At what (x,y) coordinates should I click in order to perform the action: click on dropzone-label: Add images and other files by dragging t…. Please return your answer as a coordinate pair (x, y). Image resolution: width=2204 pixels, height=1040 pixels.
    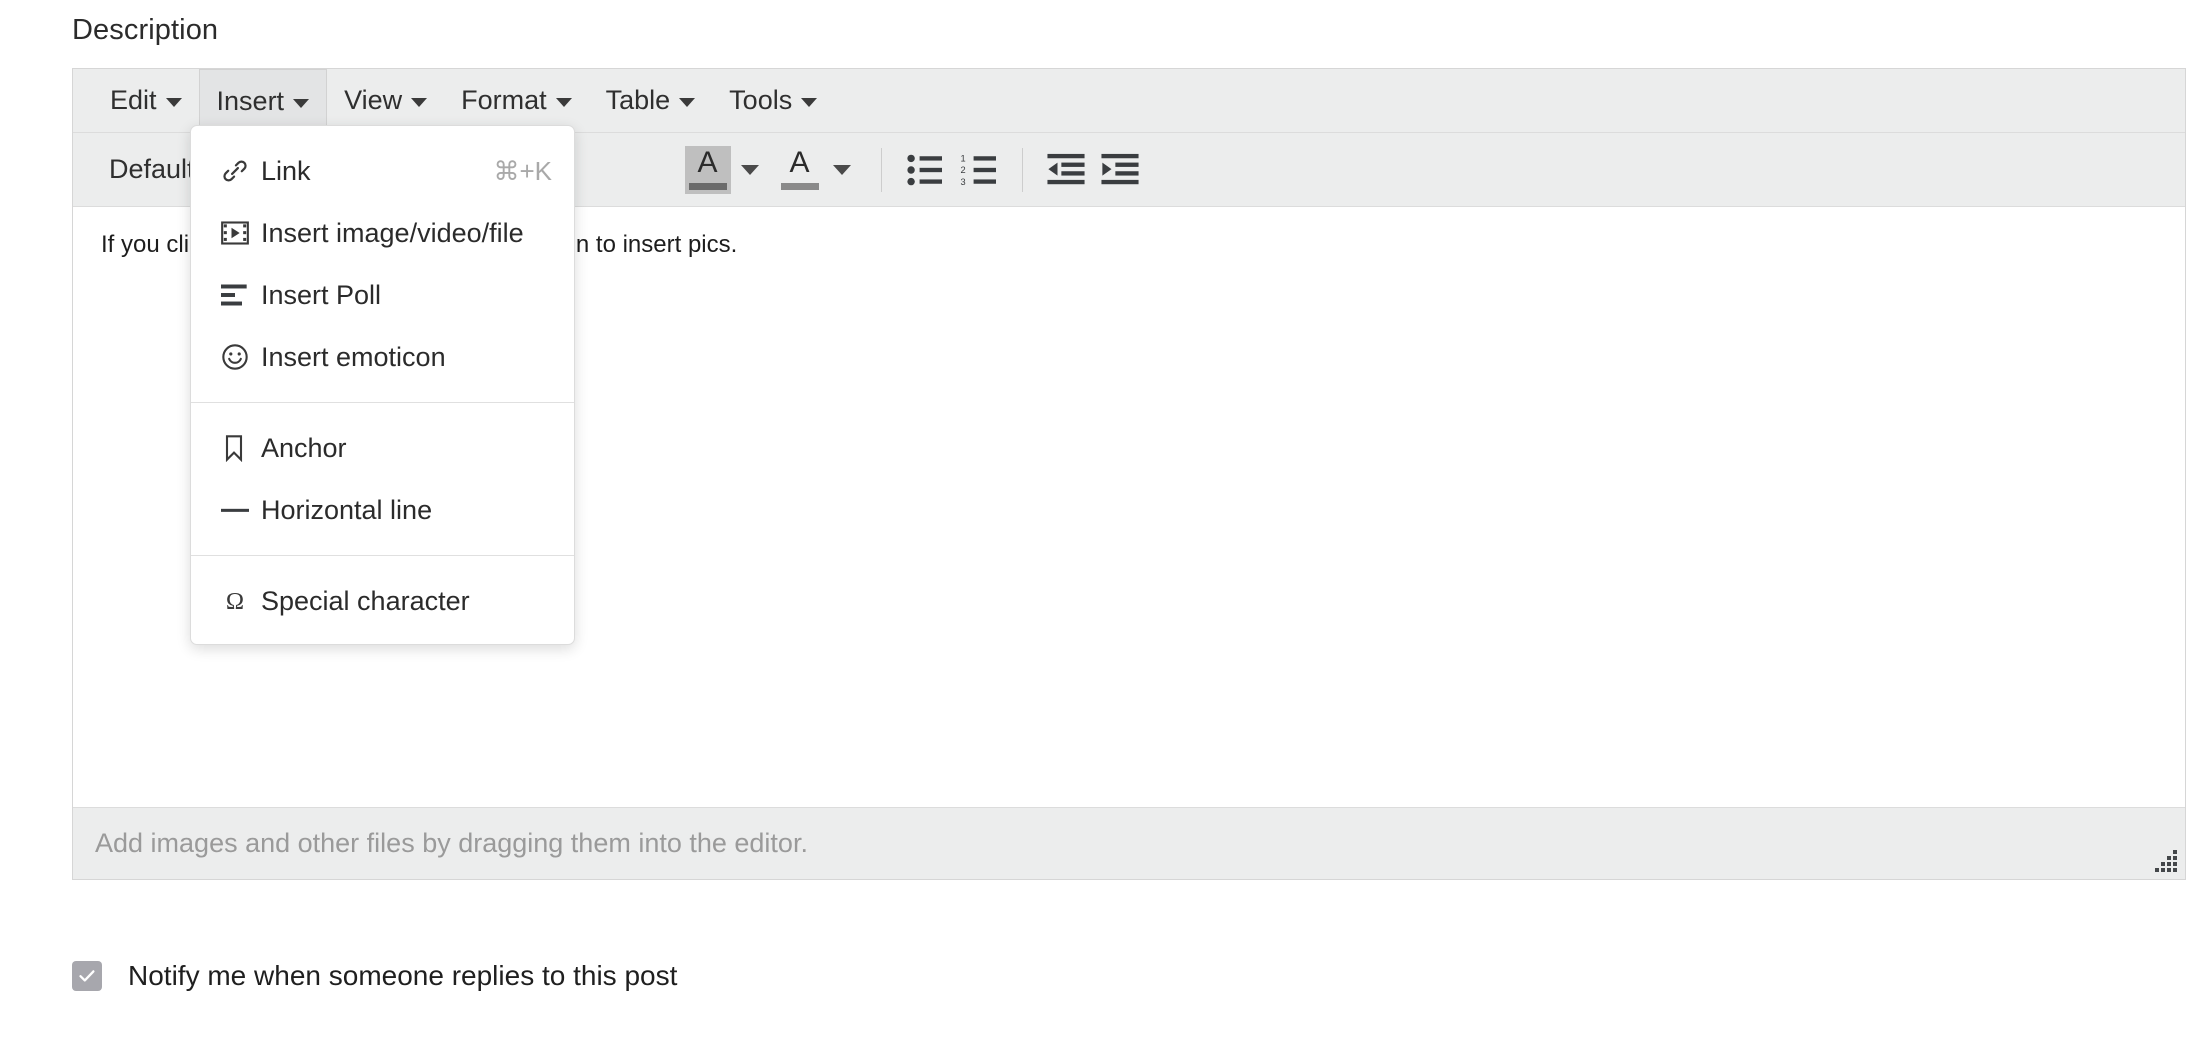
    Looking at the image, I should click on (451, 843).